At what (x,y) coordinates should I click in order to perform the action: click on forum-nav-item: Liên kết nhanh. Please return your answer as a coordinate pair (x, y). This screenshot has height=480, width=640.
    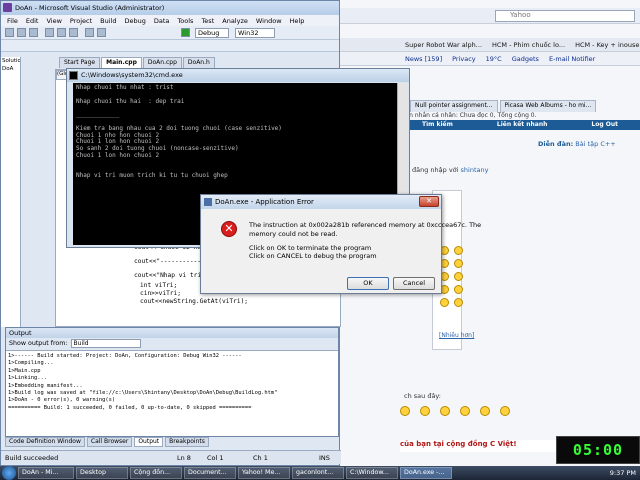
    Looking at the image, I should click on (522, 125).